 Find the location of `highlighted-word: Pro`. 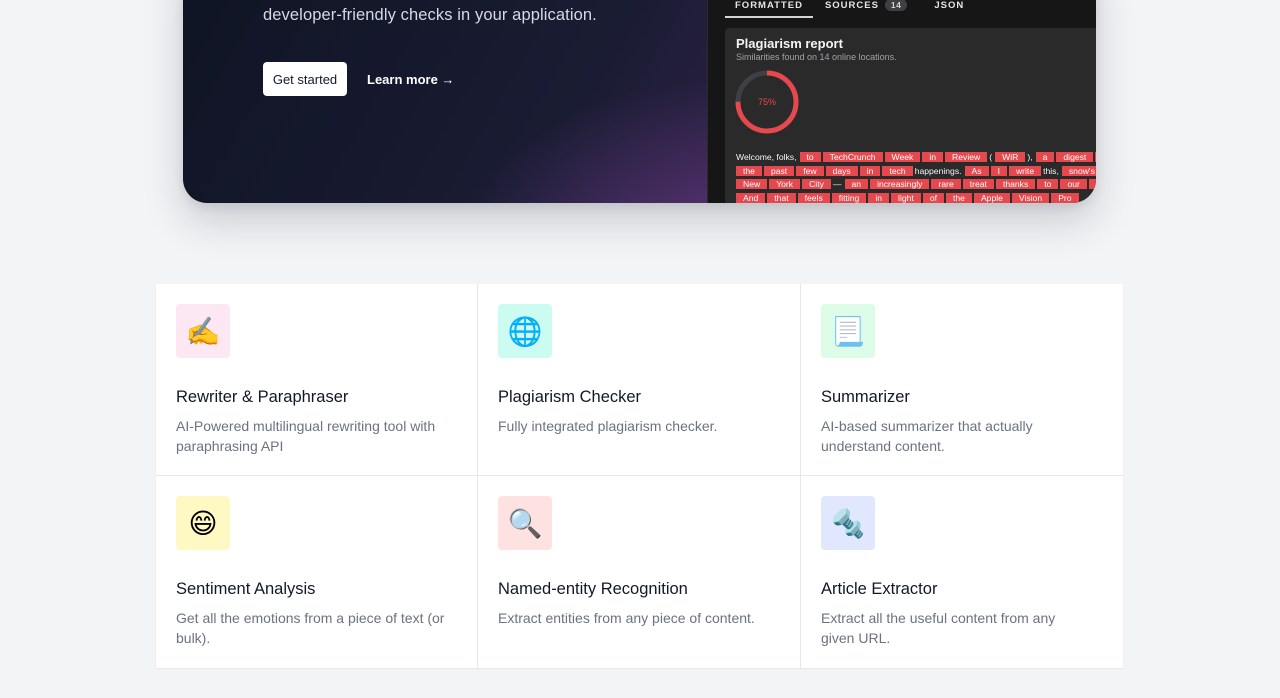

highlighted-word: Pro is located at coordinates (1065, 197).